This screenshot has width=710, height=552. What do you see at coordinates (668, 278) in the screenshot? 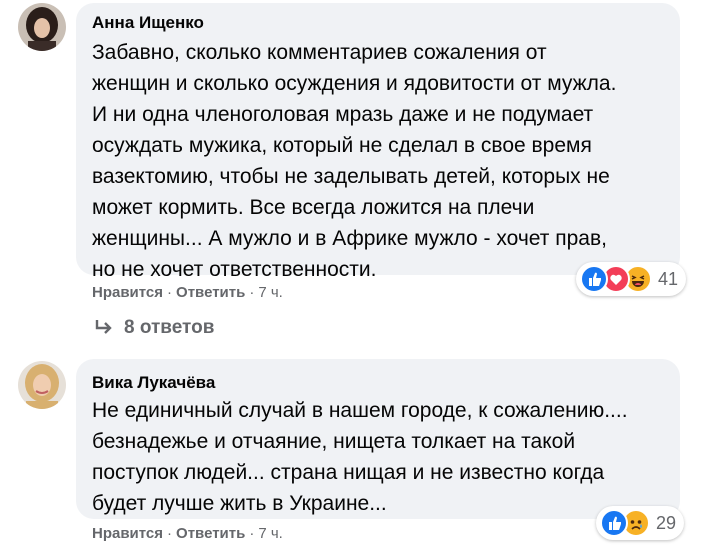
I see `reaction-count: 41` at bounding box center [668, 278].